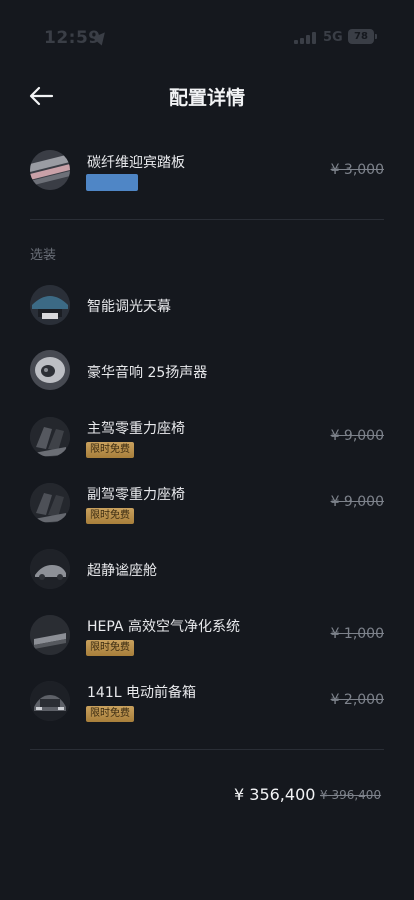 This screenshot has width=414, height=900. Describe the element at coordinates (43, 255) in the screenshot. I see `section-label-options: 选装` at that location.